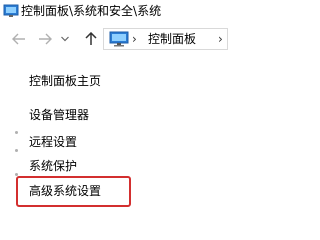  What do you see at coordinates (65, 81) in the screenshot?
I see `sidebar-control-panel-home: 控制面板主页` at bounding box center [65, 81].